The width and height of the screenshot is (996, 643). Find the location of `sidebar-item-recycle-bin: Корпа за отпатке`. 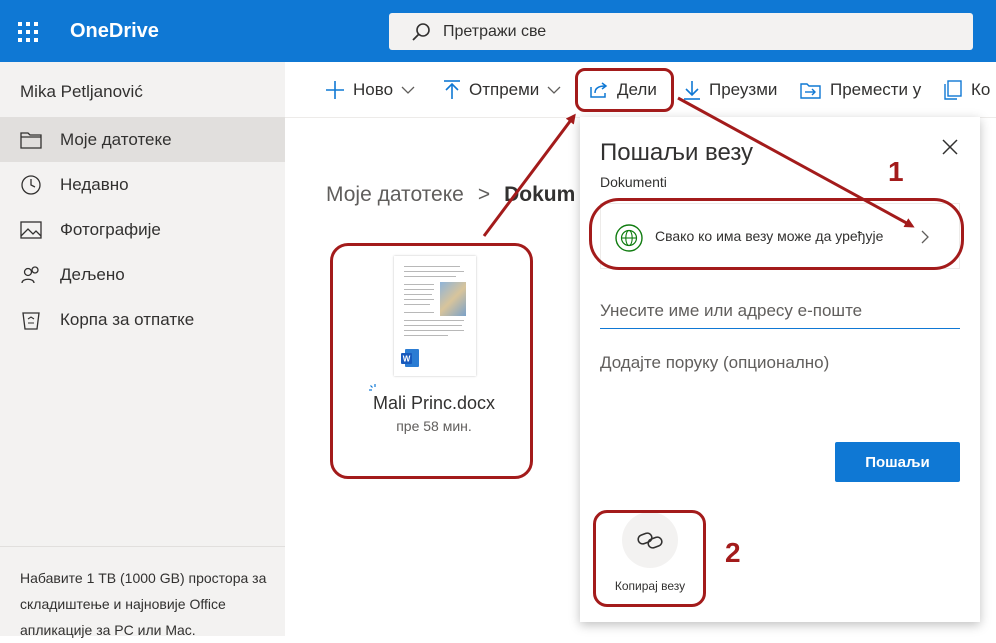

sidebar-item-recycle-bin: Корпа за отпатке is located at coordinates (142, 319).